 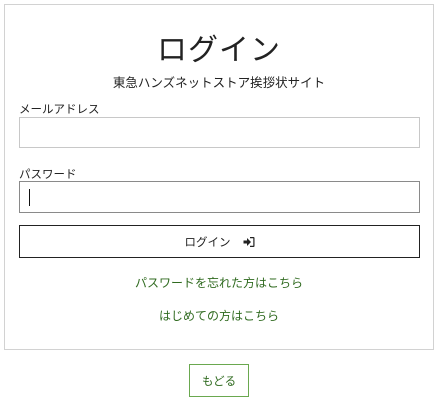 I want to click on password-label: パスワード, so click(x=48, y=174).